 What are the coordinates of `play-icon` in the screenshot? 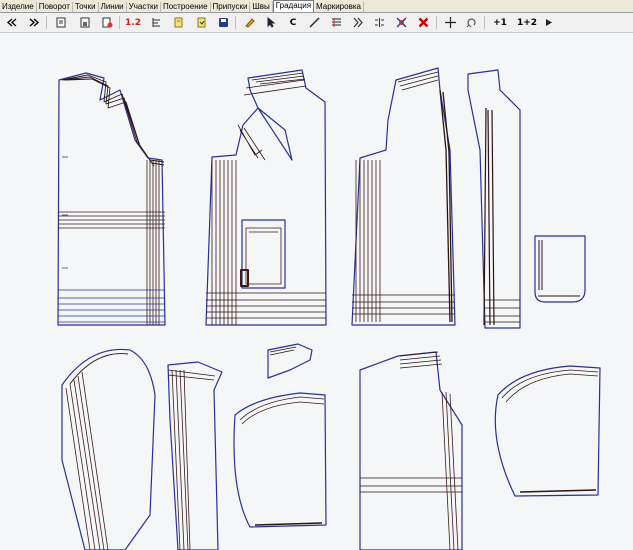 It's located at (549, 22).